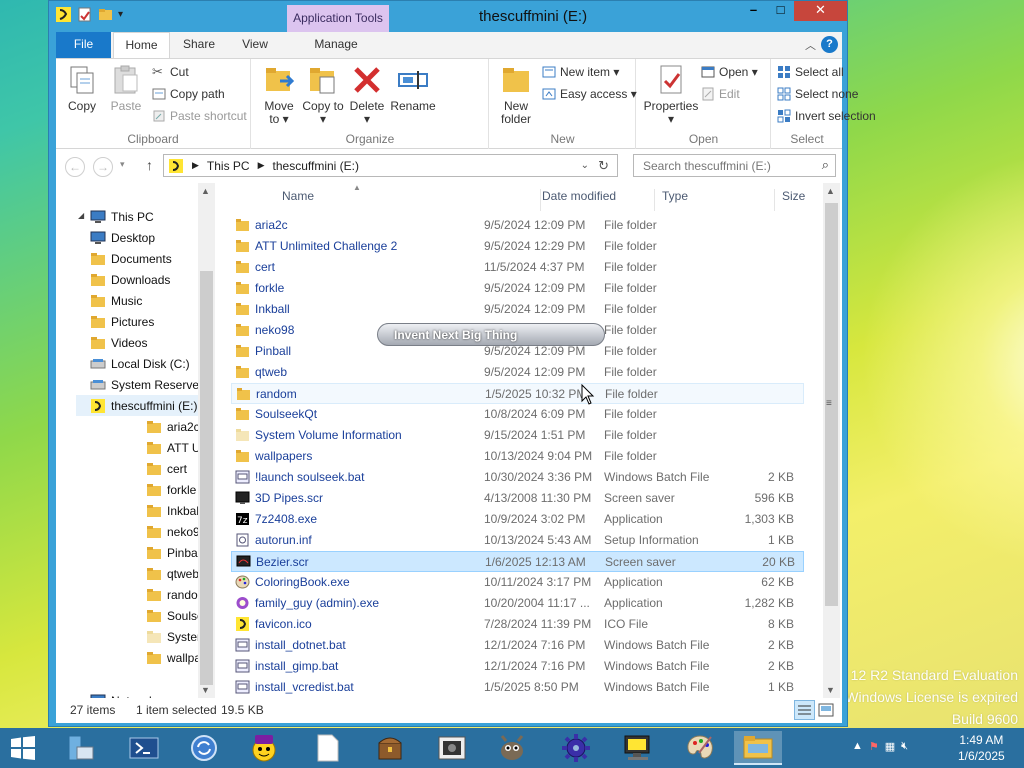 This screenshot has height=768, width=1024. Describe the element at coordinates (23, 748) in the screenshot. I see `start-button` at that location.